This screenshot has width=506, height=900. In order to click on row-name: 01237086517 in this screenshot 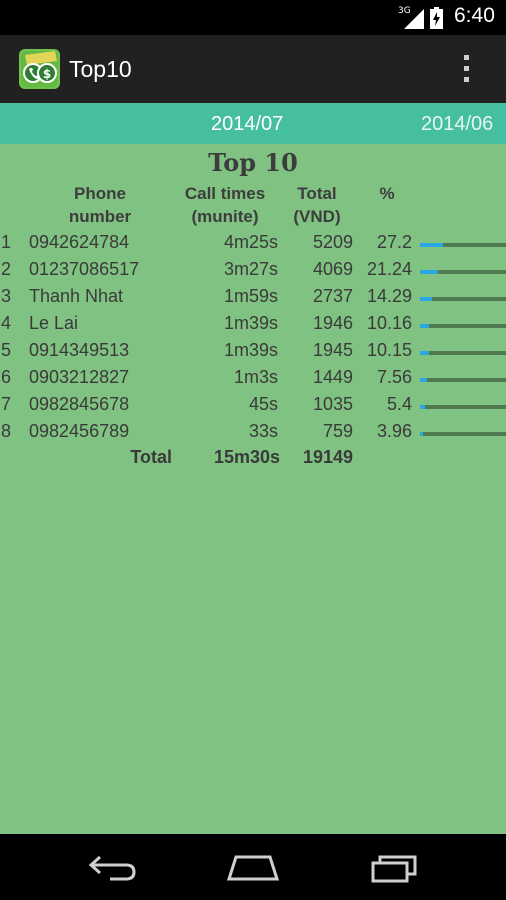, I will do `click(84, 269)`.